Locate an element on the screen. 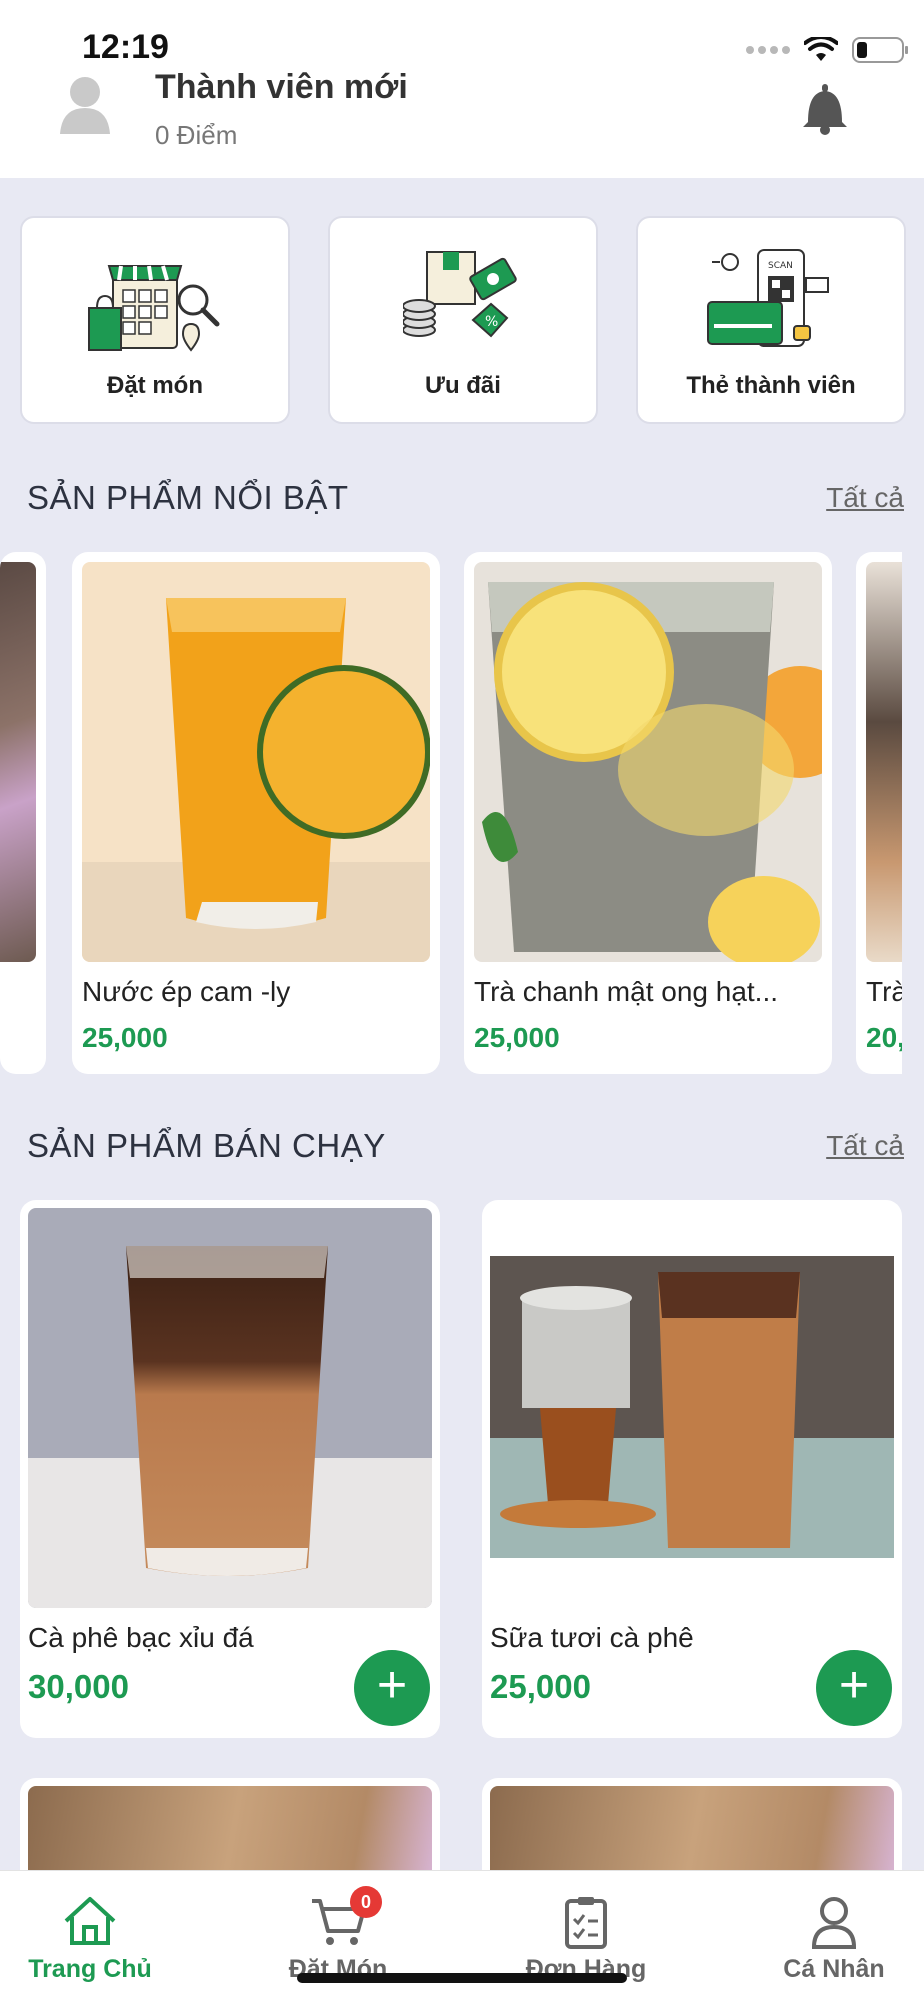 The image size is (924, 2000). featured-card-partial-left is located at coordinates (23, 813).